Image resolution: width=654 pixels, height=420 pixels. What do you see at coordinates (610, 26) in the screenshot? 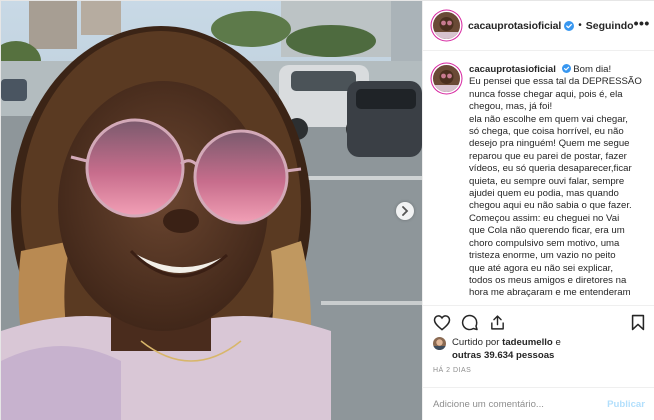
I see `following-button: Seguindo` at bounding box center [610, 26].